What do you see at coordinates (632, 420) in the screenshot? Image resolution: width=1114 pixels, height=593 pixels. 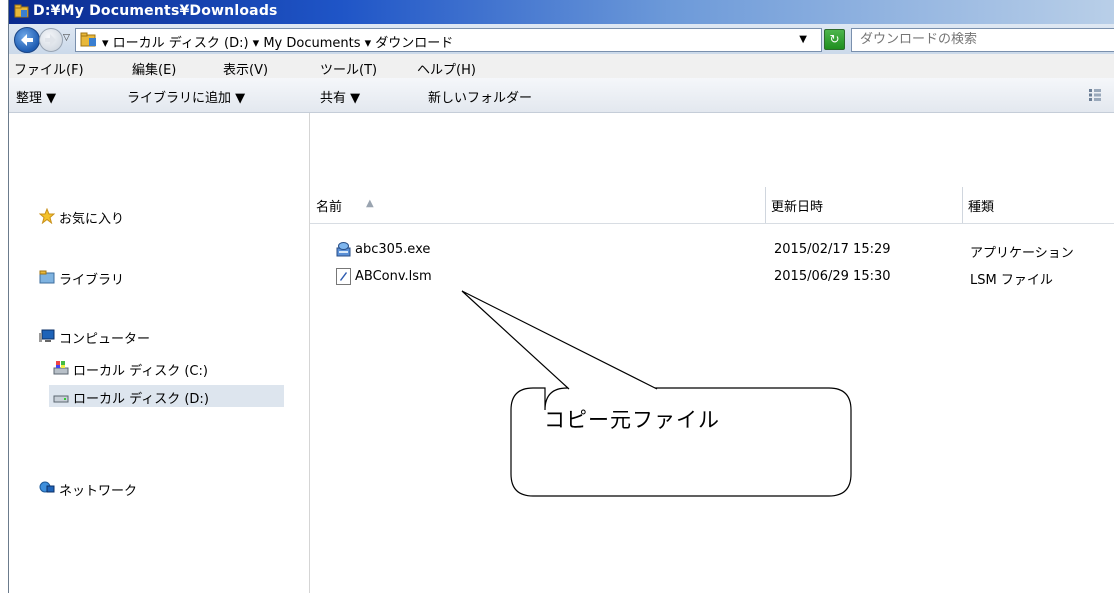 I see `callout-text: コピー元ファイル` at bounding box center [632, 420].